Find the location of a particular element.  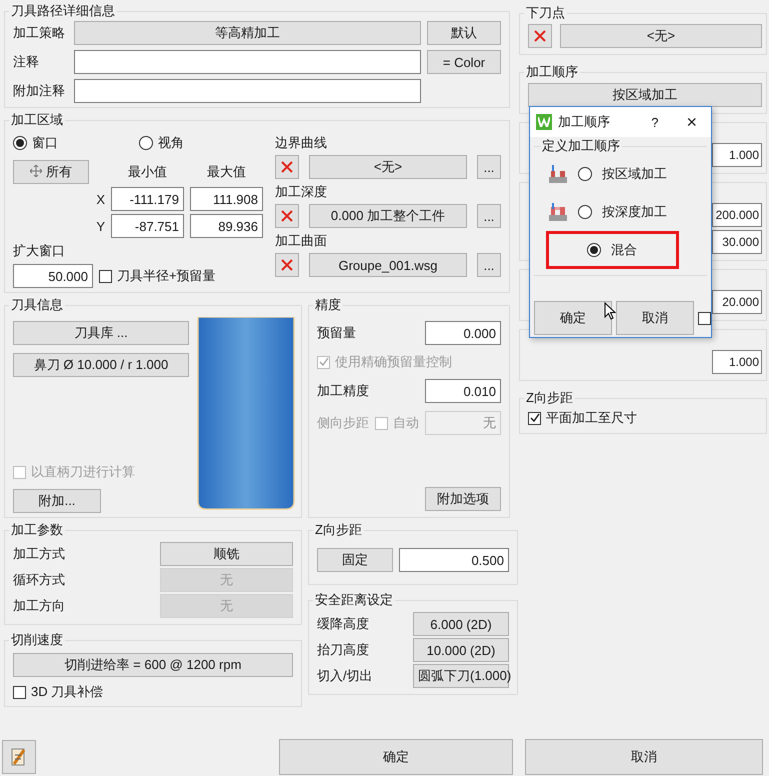

dialog-title: 加工顺序 is located at coordinates (584, 122).